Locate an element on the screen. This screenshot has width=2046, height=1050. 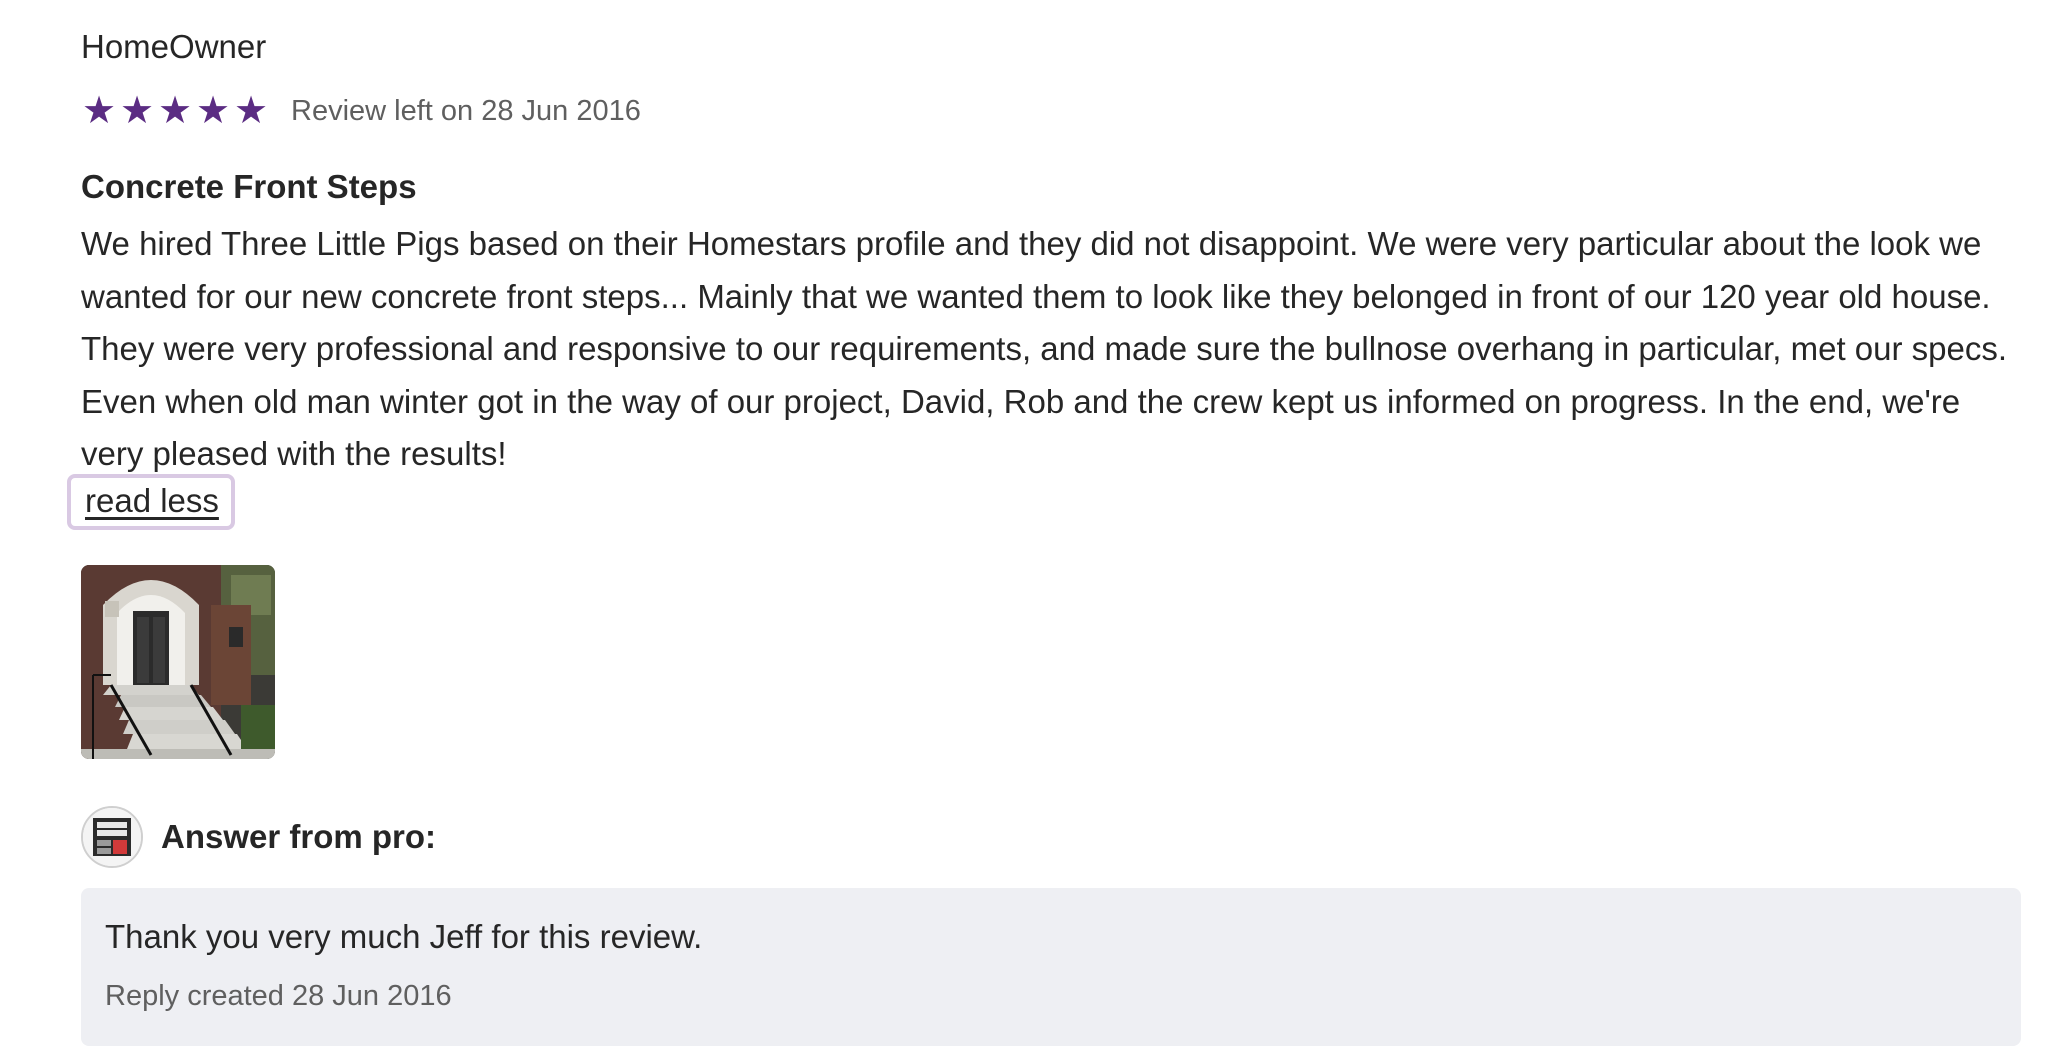
reviewer-name: HomeOwner is located at coordinates (174, 46).